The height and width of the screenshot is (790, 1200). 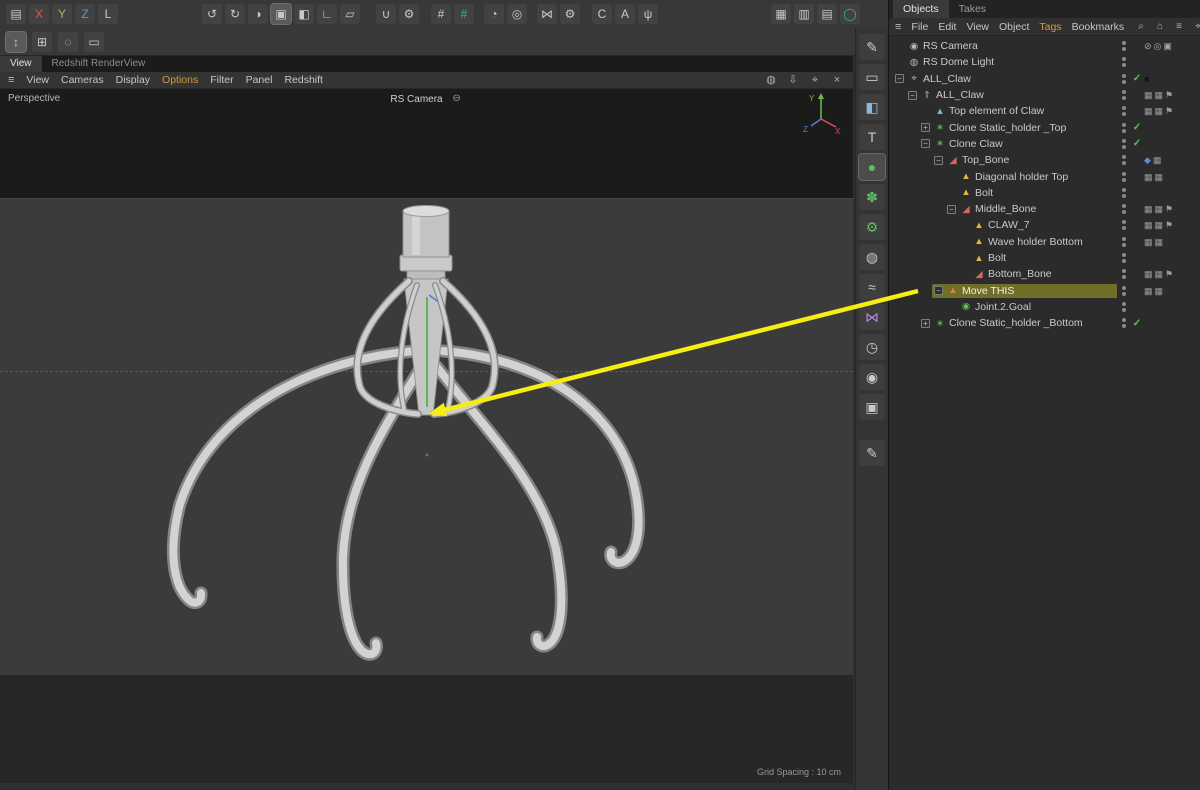 What do you see at coordinates (927, 95) in the screenshot?
I see `connect-object-icon: ⇑` at bounding box center [927, 95].